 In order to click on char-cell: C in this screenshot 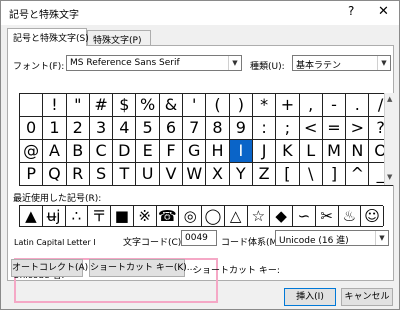, I will do `click(101, 151)`.